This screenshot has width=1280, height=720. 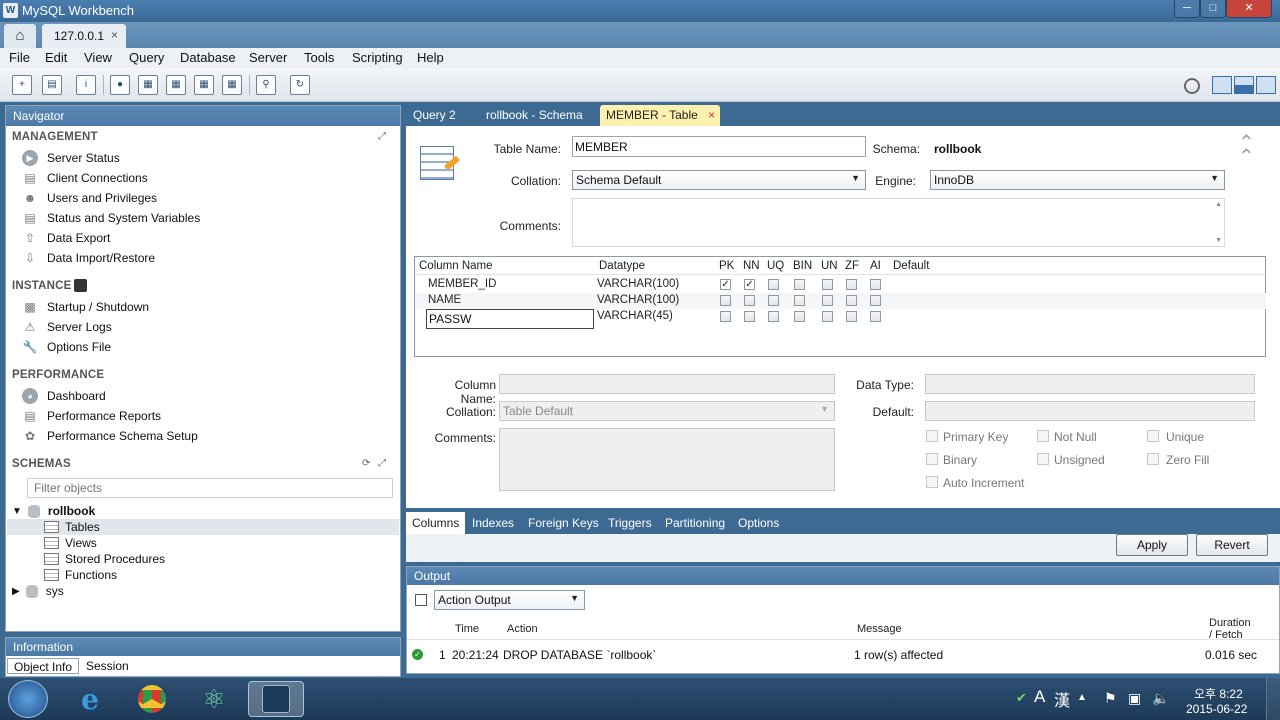 What do you see at coordinates (932, 482) in the screenshot?
I see `auto-increment-checkbox` at bounding box center [932, 482].